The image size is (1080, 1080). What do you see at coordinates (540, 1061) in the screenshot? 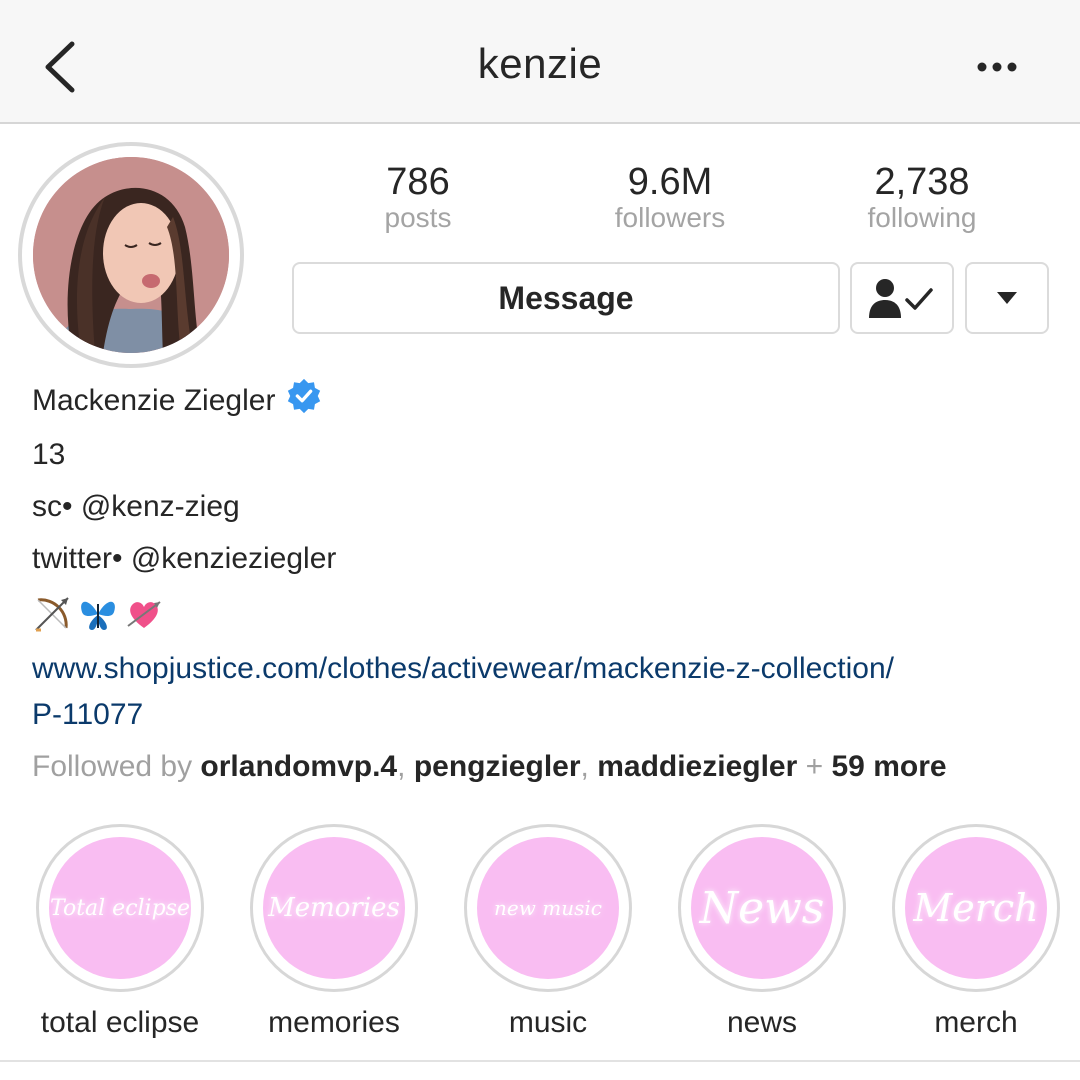
I see `bottom-divider` at bounding box center [540, 1061].